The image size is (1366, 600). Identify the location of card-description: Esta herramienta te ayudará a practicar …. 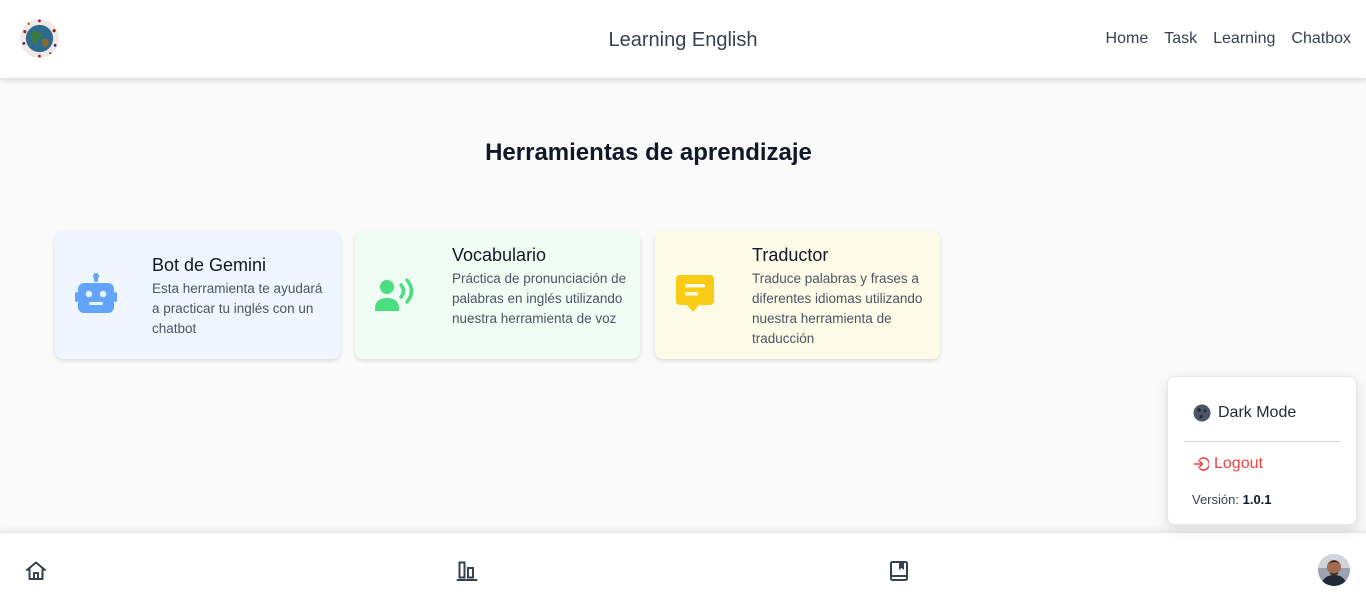
(237, 308).